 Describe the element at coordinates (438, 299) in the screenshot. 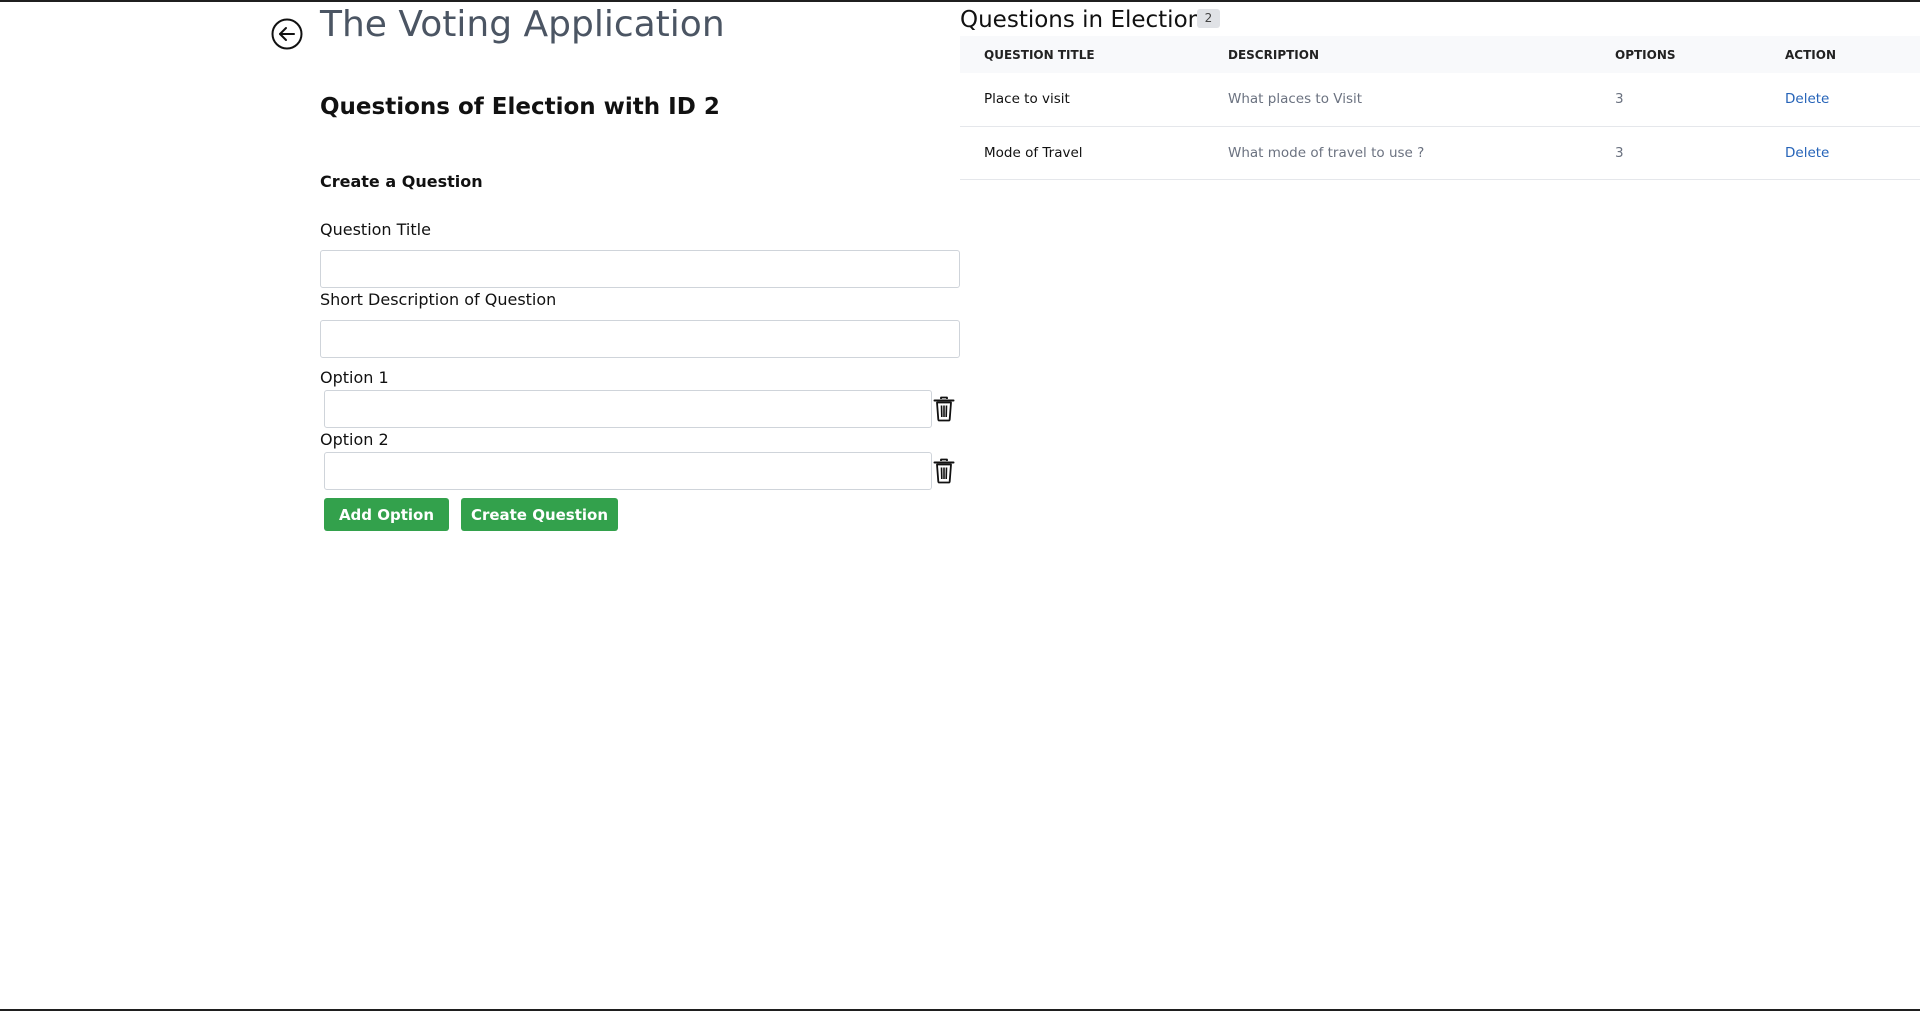

I see `description-label: Short Description of Question` at that location.